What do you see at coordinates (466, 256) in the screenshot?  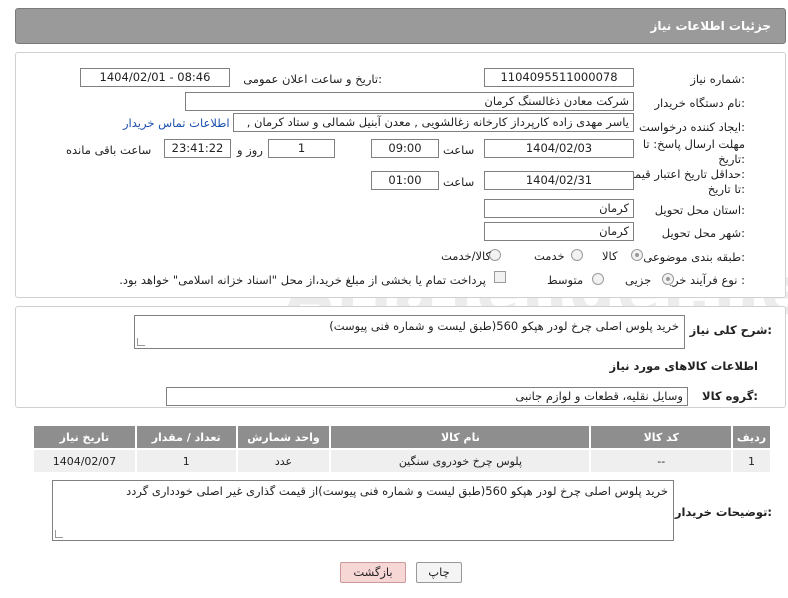 I see `category-option-goods-service: کالا/خدمت` at bounding box center [466, 256].